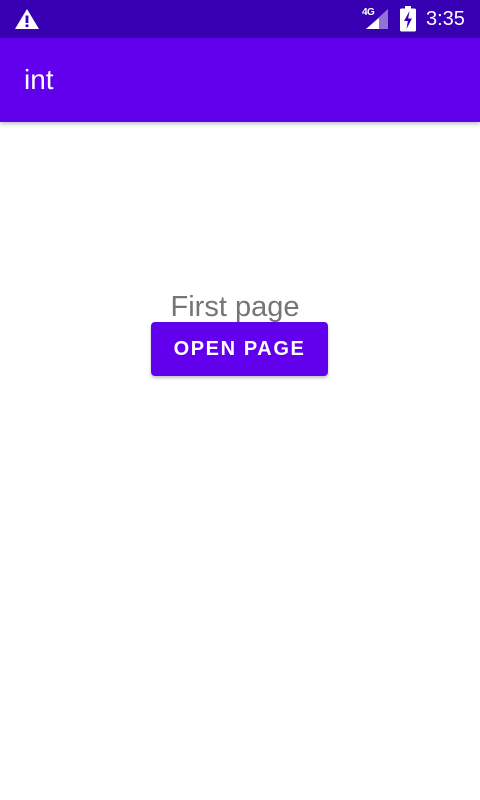 Image resolution: width=480 pixels, height=800 pixels. I want to click on page-label: First page, so click(235, 307).